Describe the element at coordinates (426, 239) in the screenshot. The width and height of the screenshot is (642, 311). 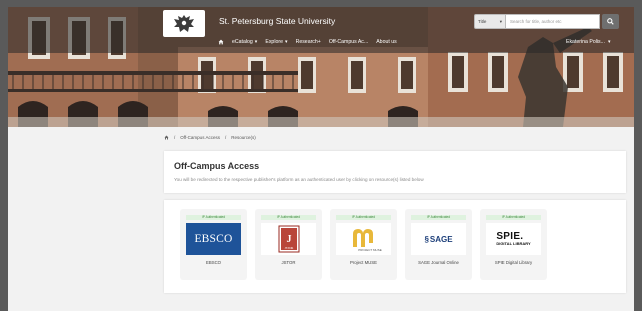
I see `sage-s-icon: §` at that location.